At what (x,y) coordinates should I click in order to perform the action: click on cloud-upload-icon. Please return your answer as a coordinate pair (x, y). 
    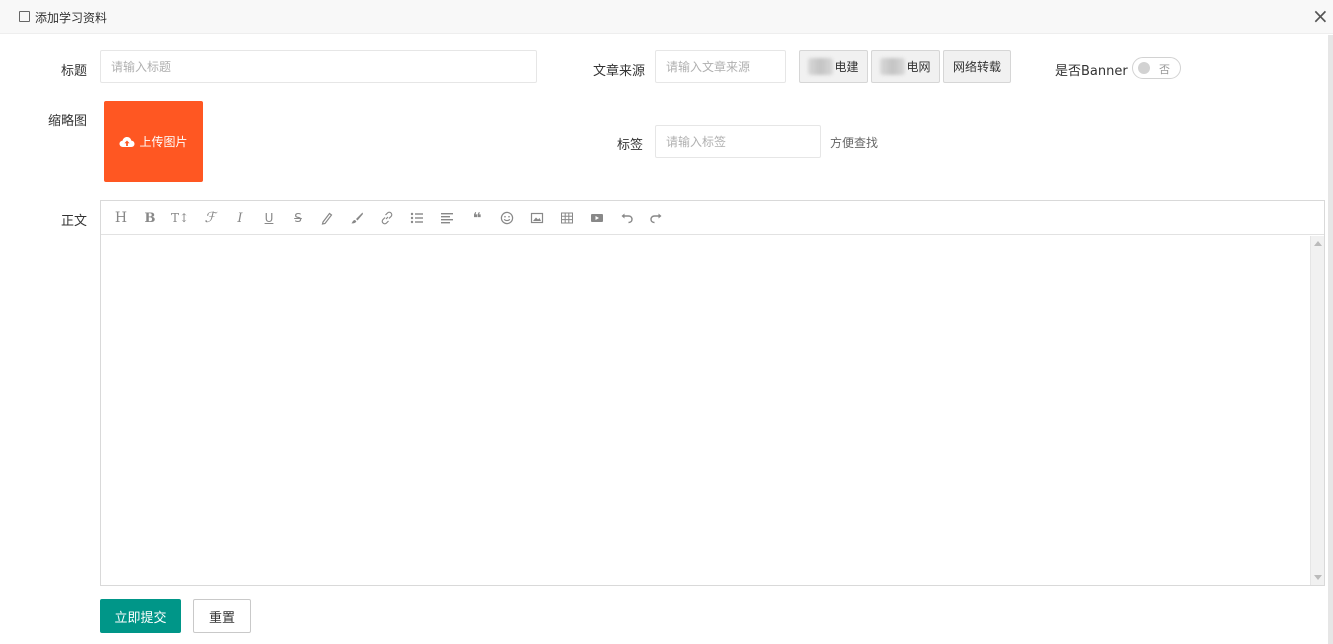
    Looking at the image, I should click on (127, 142).